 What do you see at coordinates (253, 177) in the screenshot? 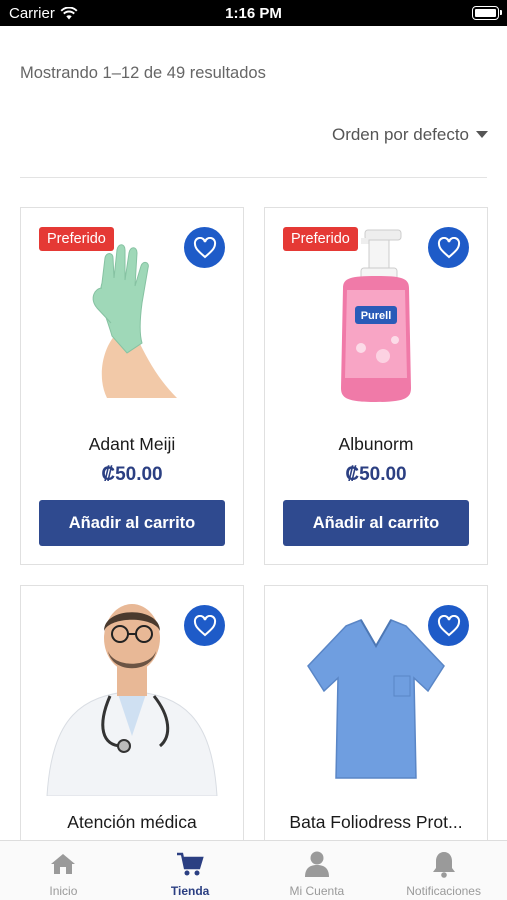
I see `divider` at bounding box center [253, 177].